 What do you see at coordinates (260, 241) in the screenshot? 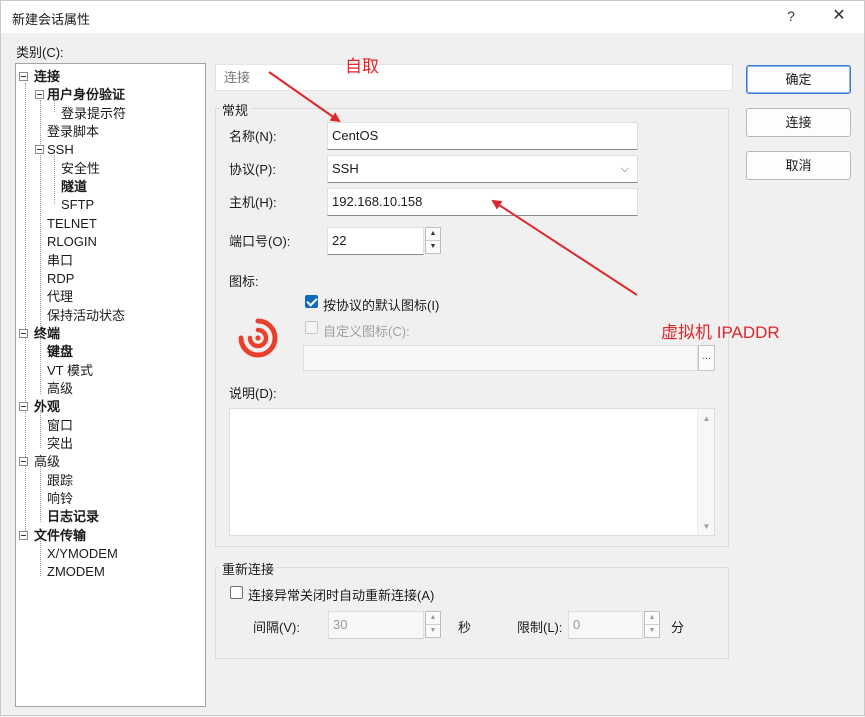
I see `port-label: 端口号(O):` at bounding box center [260, 241].